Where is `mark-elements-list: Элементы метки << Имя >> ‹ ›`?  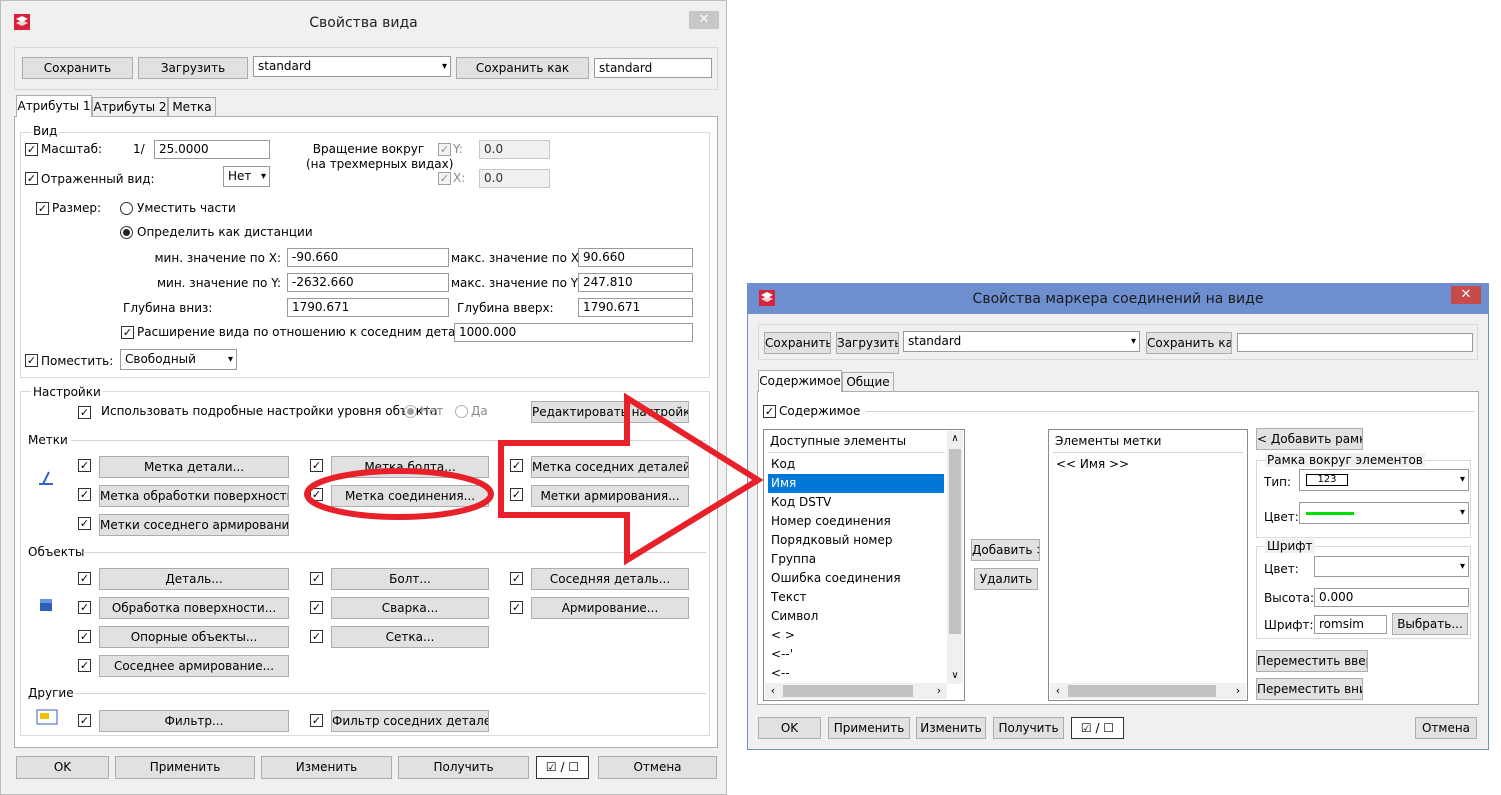
mark-elements-list: Элементы метки << Имя >> ‹ › is located at coordinates (1148, 565).